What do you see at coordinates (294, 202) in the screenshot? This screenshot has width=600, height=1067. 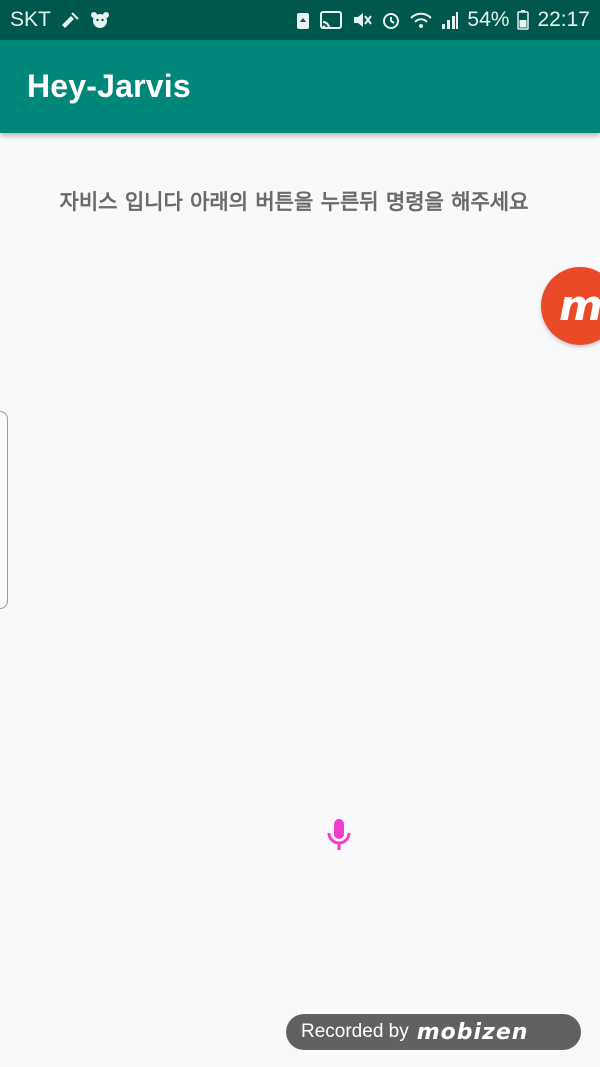 I see `instruction-text: 자비스 입니다 아래의 버튼을 누른뒤 명령을 해주세요` at bounding box center [294, 202].